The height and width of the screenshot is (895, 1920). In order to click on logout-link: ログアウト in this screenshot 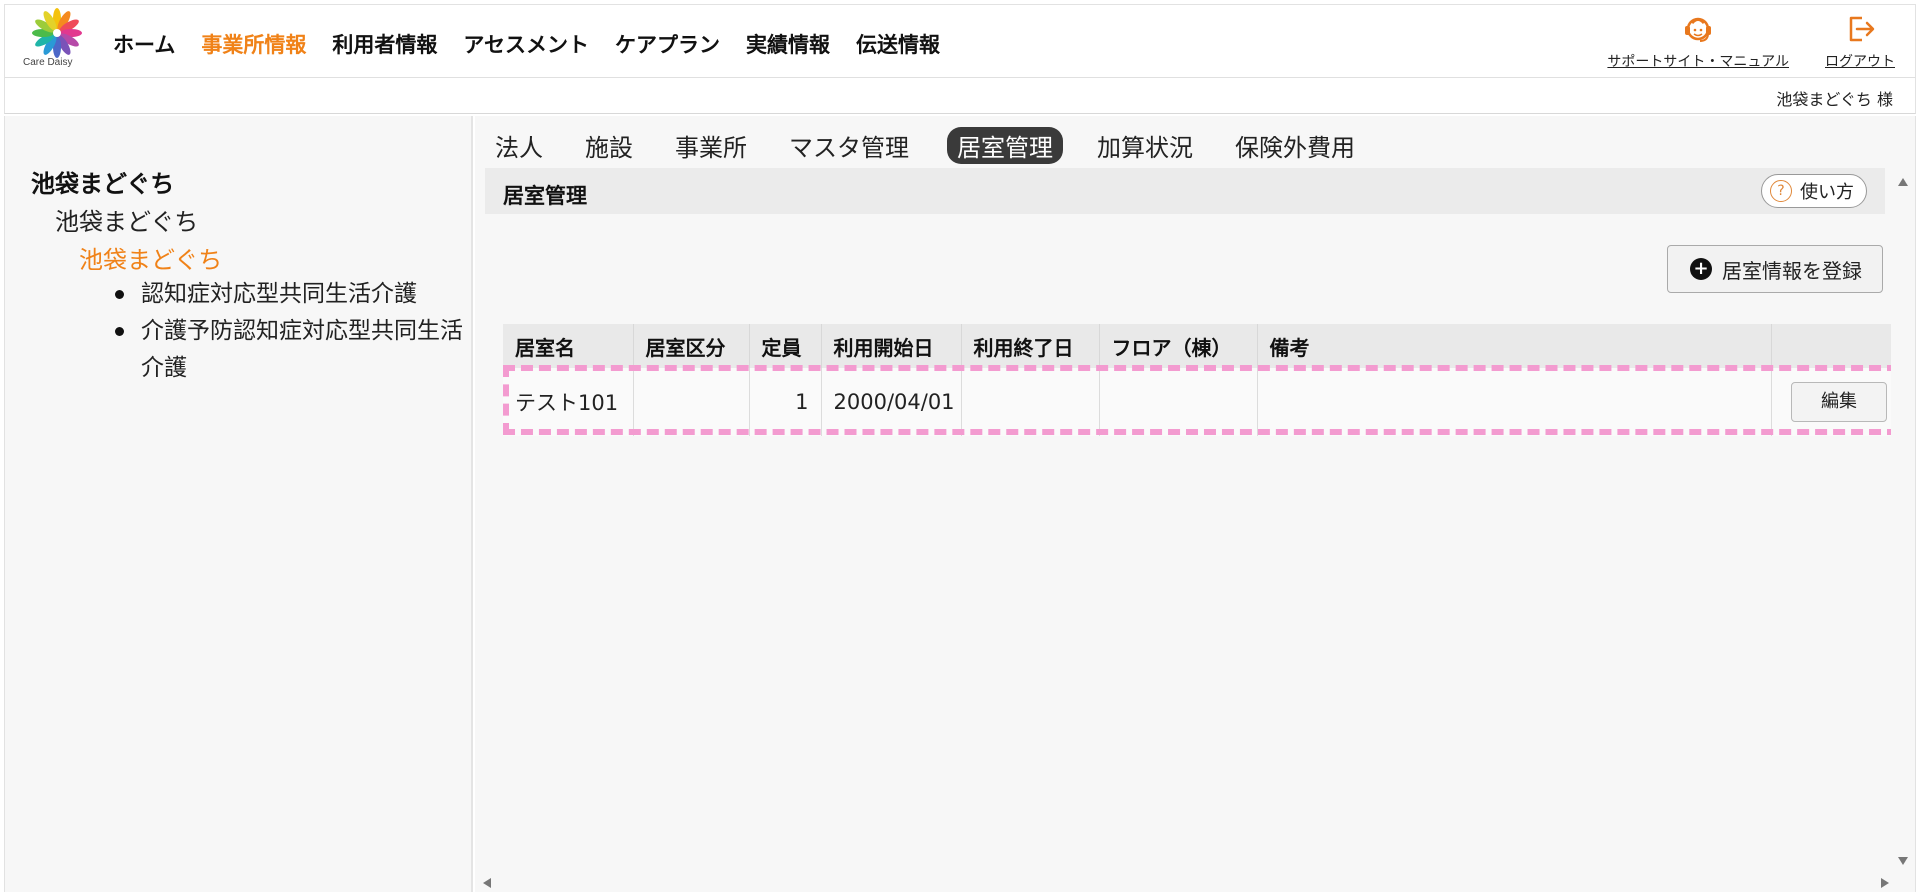, I will do `click(1860, 41)`.